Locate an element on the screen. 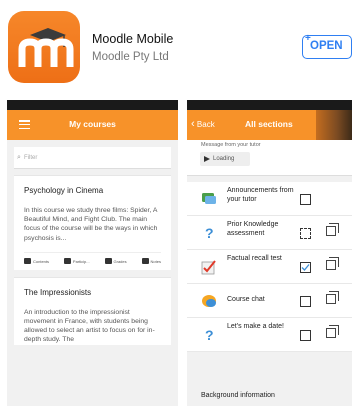  moodle-app-icon is located at coordinates (44, 47).